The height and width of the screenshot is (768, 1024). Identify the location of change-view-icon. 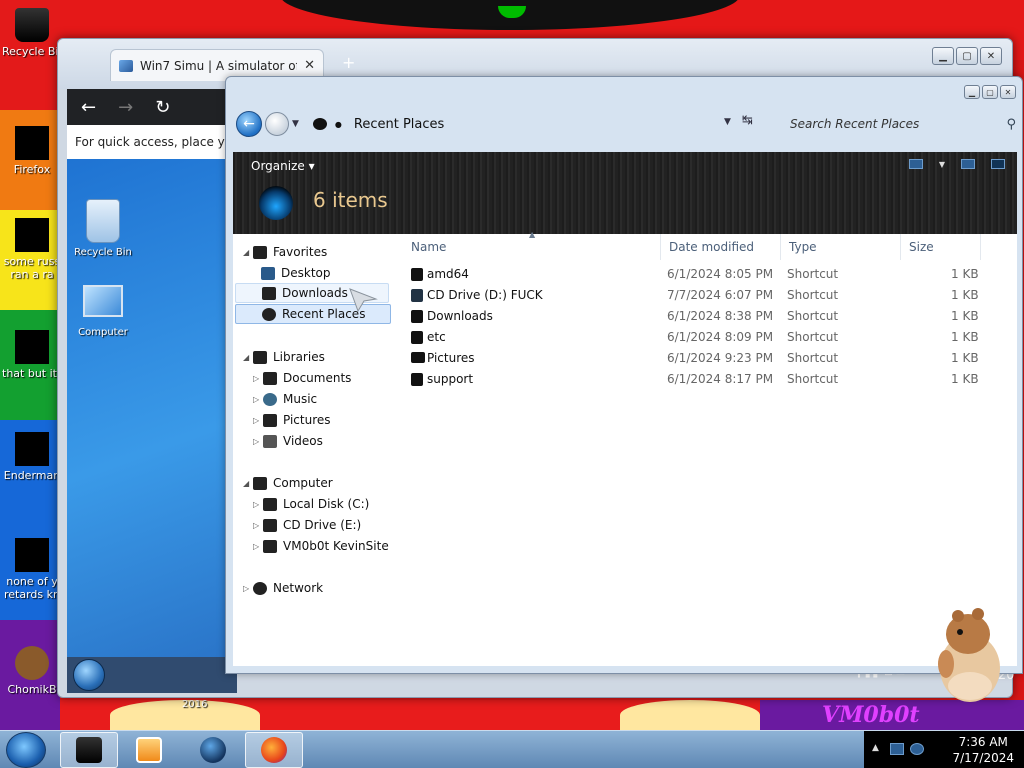
(915, 164).